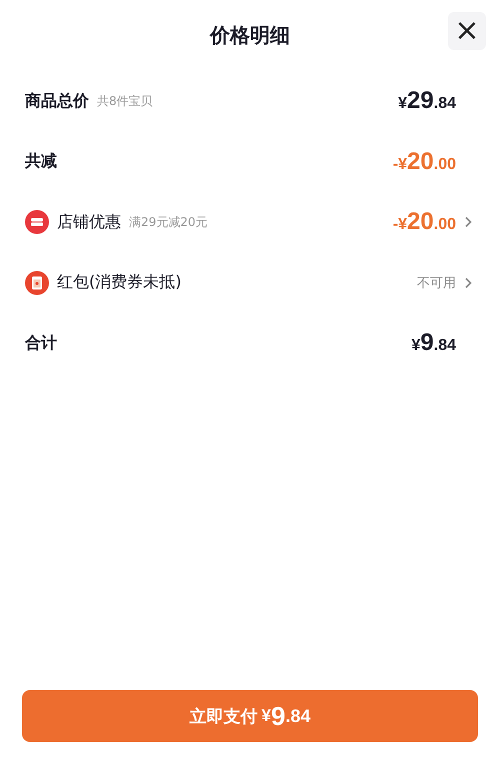 The height and width of the screenshot is (764, 500). What do you see at coordinates (41, 161) in the screenshot?
I see `row-label: 共减` at bounding box center [41, 161].